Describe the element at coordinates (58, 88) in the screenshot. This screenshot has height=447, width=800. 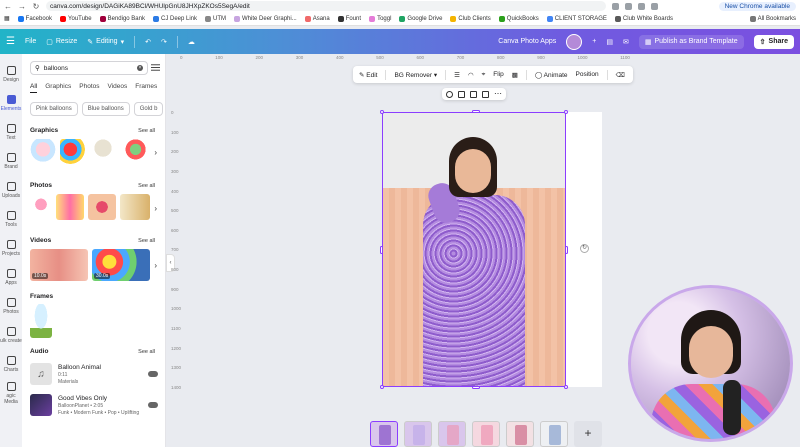
I see `tab-graphics: Graphics` at that location.